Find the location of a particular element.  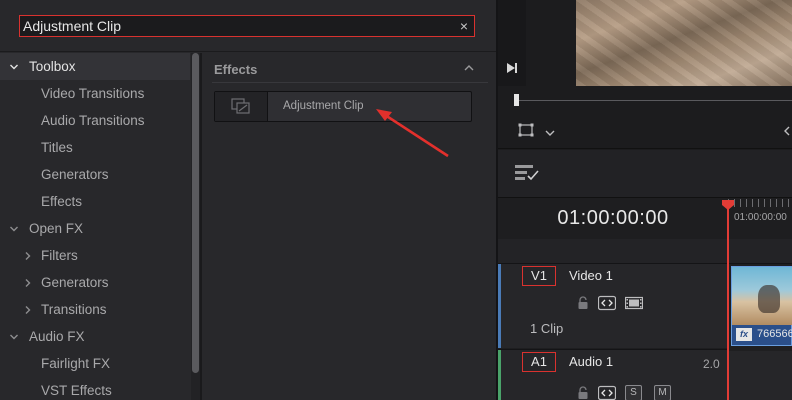

timeline-header: 01:00:00:00 is located at coordinates (613, 219).